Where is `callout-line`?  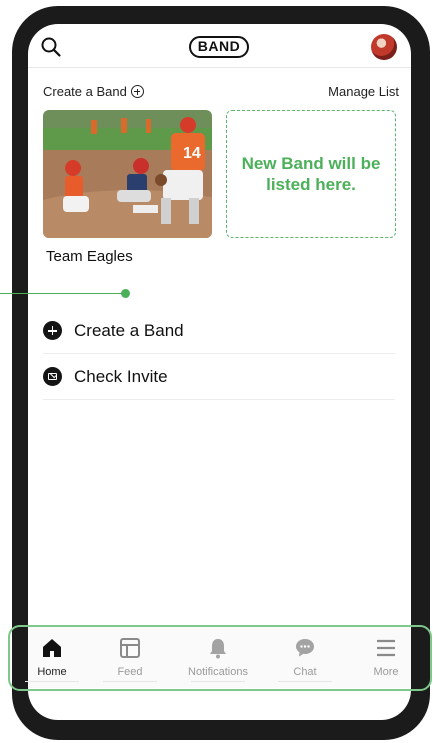 callout-line is located at coordinates (62, 293).